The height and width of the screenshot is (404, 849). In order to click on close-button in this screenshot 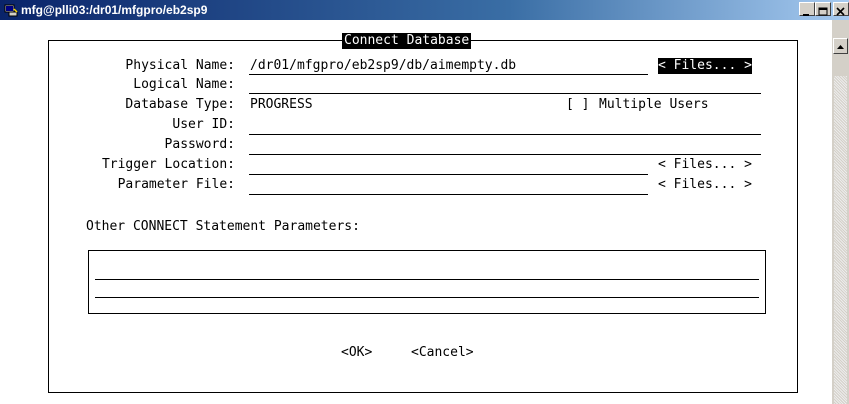, I will do `click(841, 9)`.